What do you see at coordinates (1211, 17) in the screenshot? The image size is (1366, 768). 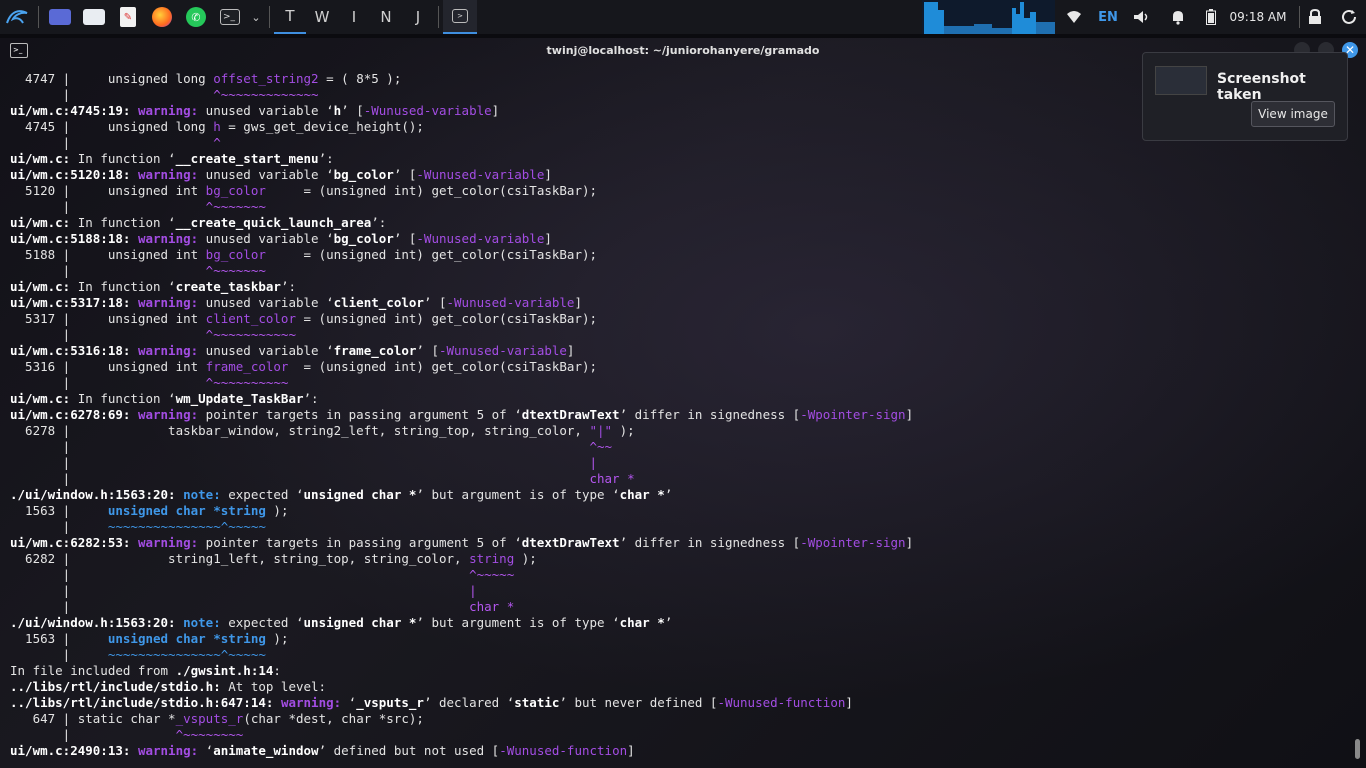 I see `battery-icon` at bounding box center [1211, 17].